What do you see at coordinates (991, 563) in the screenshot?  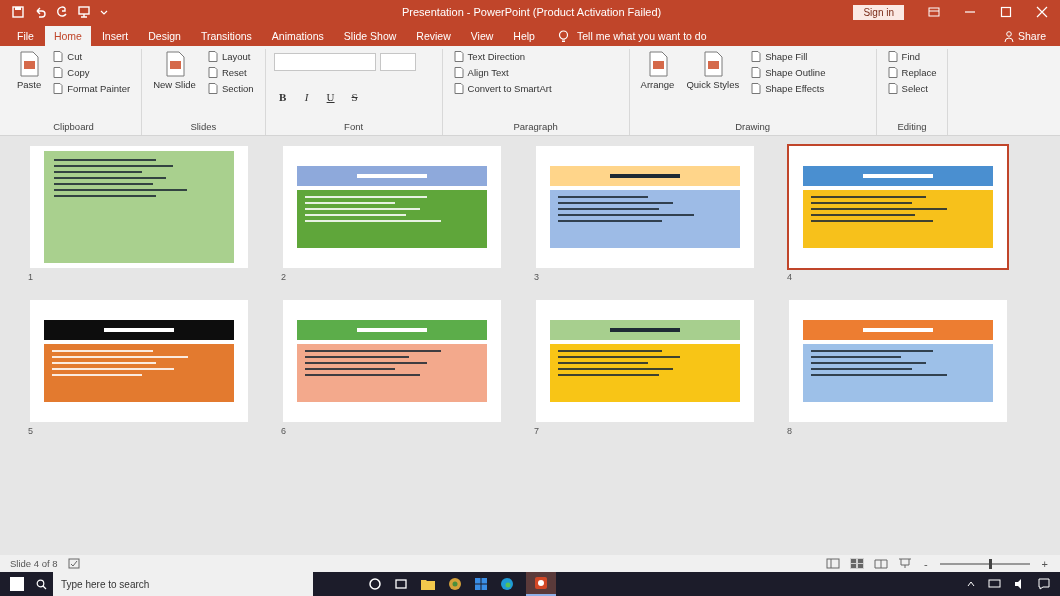 I see `zoom-slider-thumb` at bounding box center [991, 563].